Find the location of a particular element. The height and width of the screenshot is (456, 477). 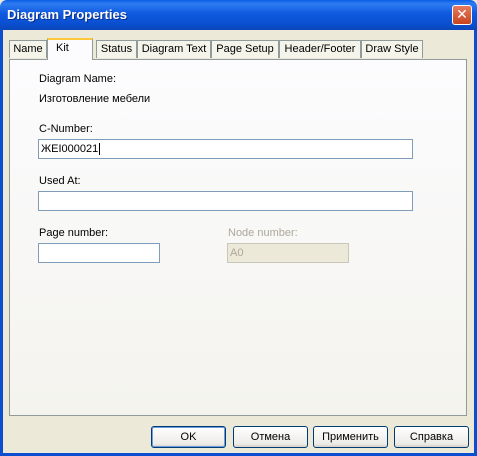

text-caret is located at coordinates (100, 149).